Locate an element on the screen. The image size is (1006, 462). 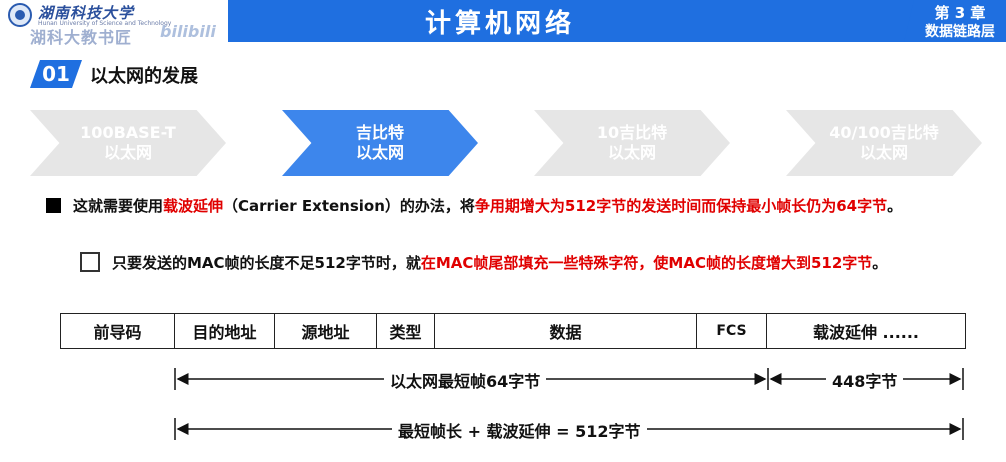
length-arrows is located at coordinates (569, 404).